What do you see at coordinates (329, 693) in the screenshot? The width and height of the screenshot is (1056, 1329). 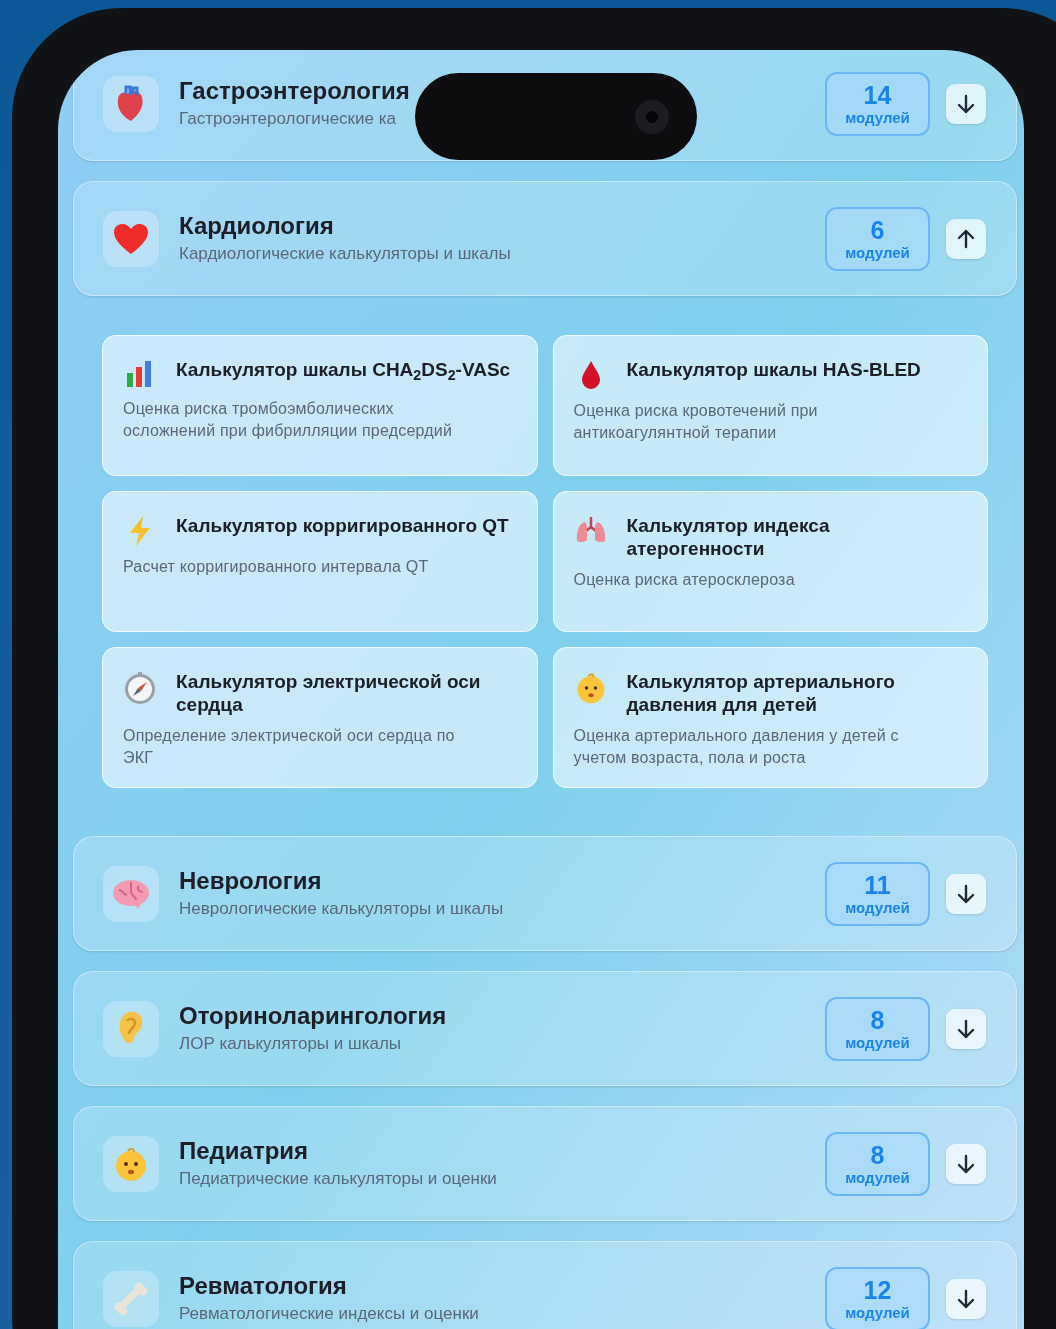 I see `module-title: Калькулятор электрической оси сердца` at bounding box center [329, 693].